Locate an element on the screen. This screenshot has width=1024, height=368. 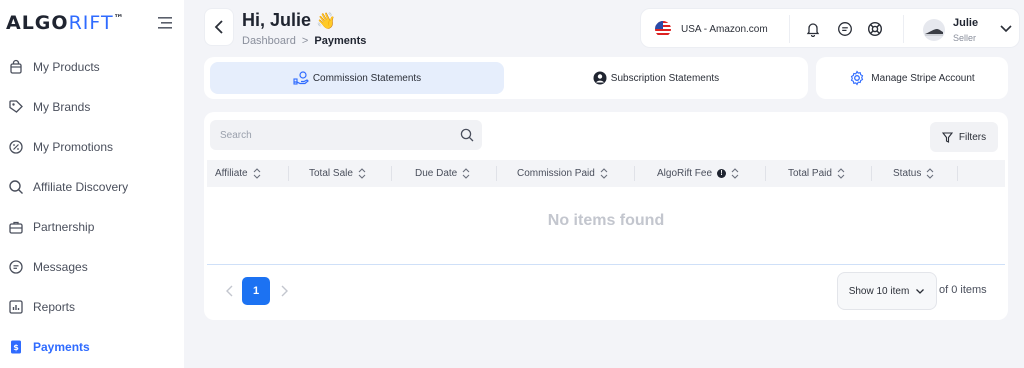
pagination-next-icon is located at coordinates (284, 291).